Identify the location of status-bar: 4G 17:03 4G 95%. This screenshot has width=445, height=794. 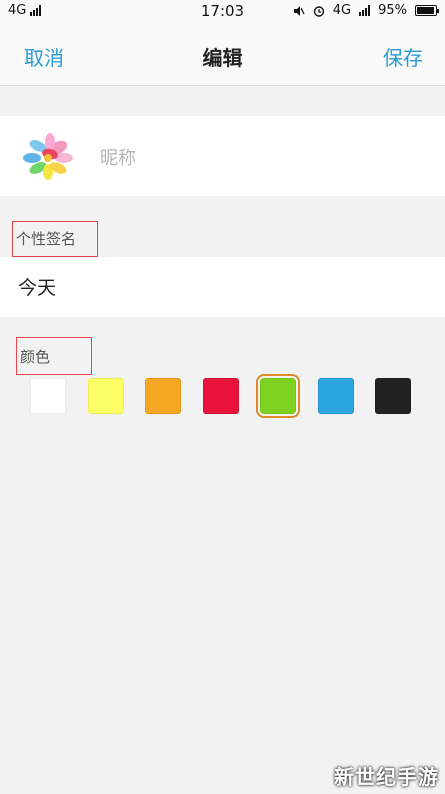
(222, 11).